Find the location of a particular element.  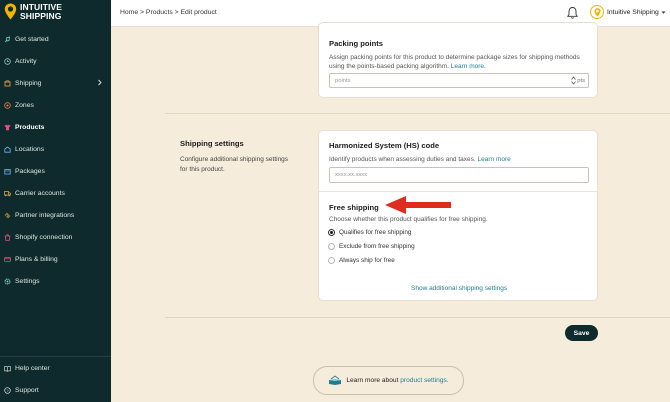

sidebar-item-zones: Zones is located at coordinates (55, 105).